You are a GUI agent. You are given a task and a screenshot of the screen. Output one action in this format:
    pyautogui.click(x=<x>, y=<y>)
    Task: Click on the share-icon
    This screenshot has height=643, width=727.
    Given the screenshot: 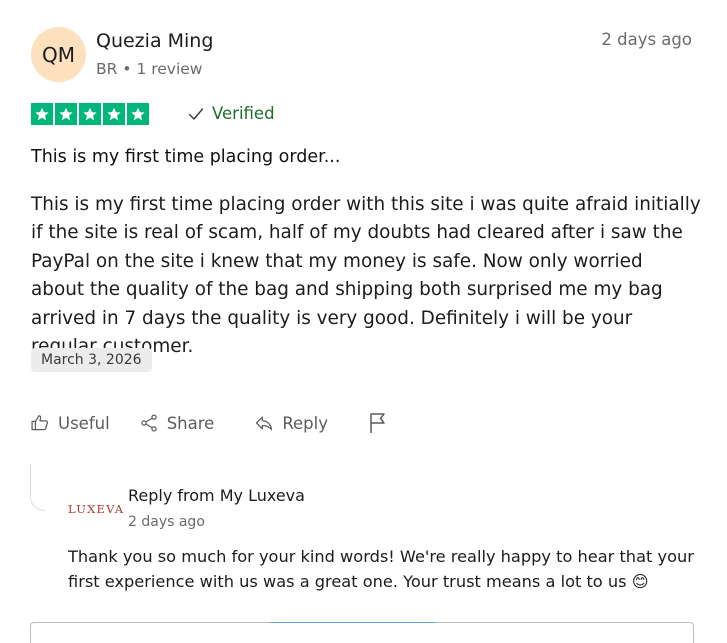 What is the action you would take?
    pyautogui.click(x=148, y=423)
    